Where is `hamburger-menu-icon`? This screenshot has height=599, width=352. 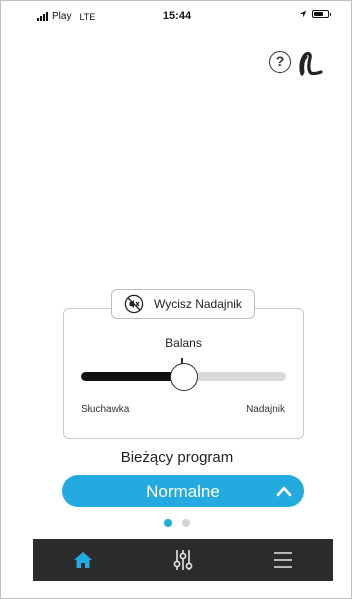
hamburger-menu-icon is located at coordinates (283, 560).